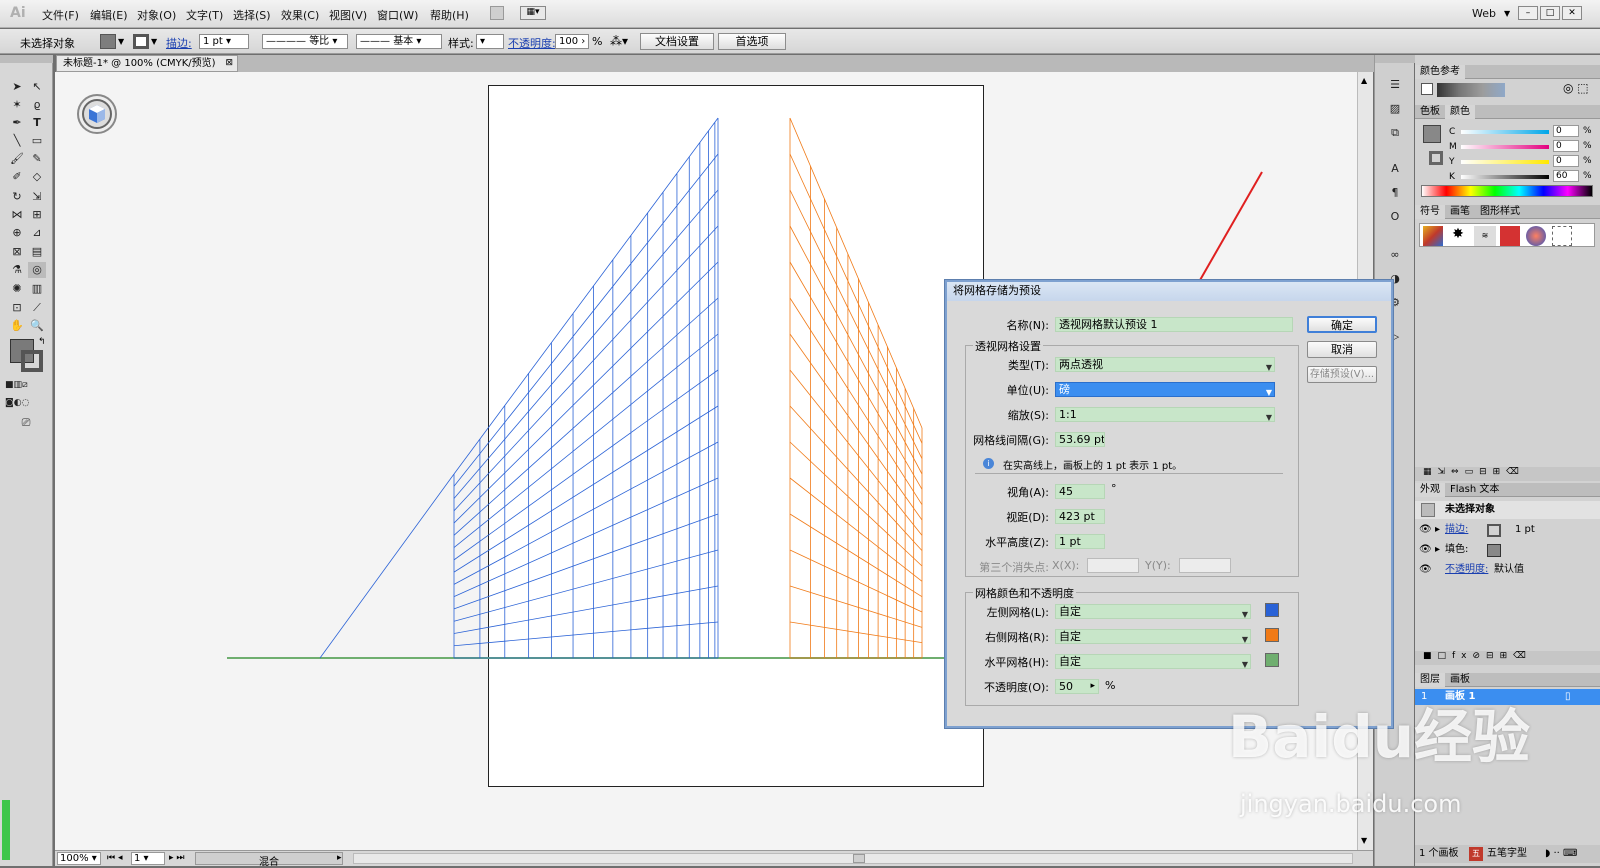 This screenshot has height=868, width=1600. I want to click on appearance-fill-swatch, so click(1494, 550).